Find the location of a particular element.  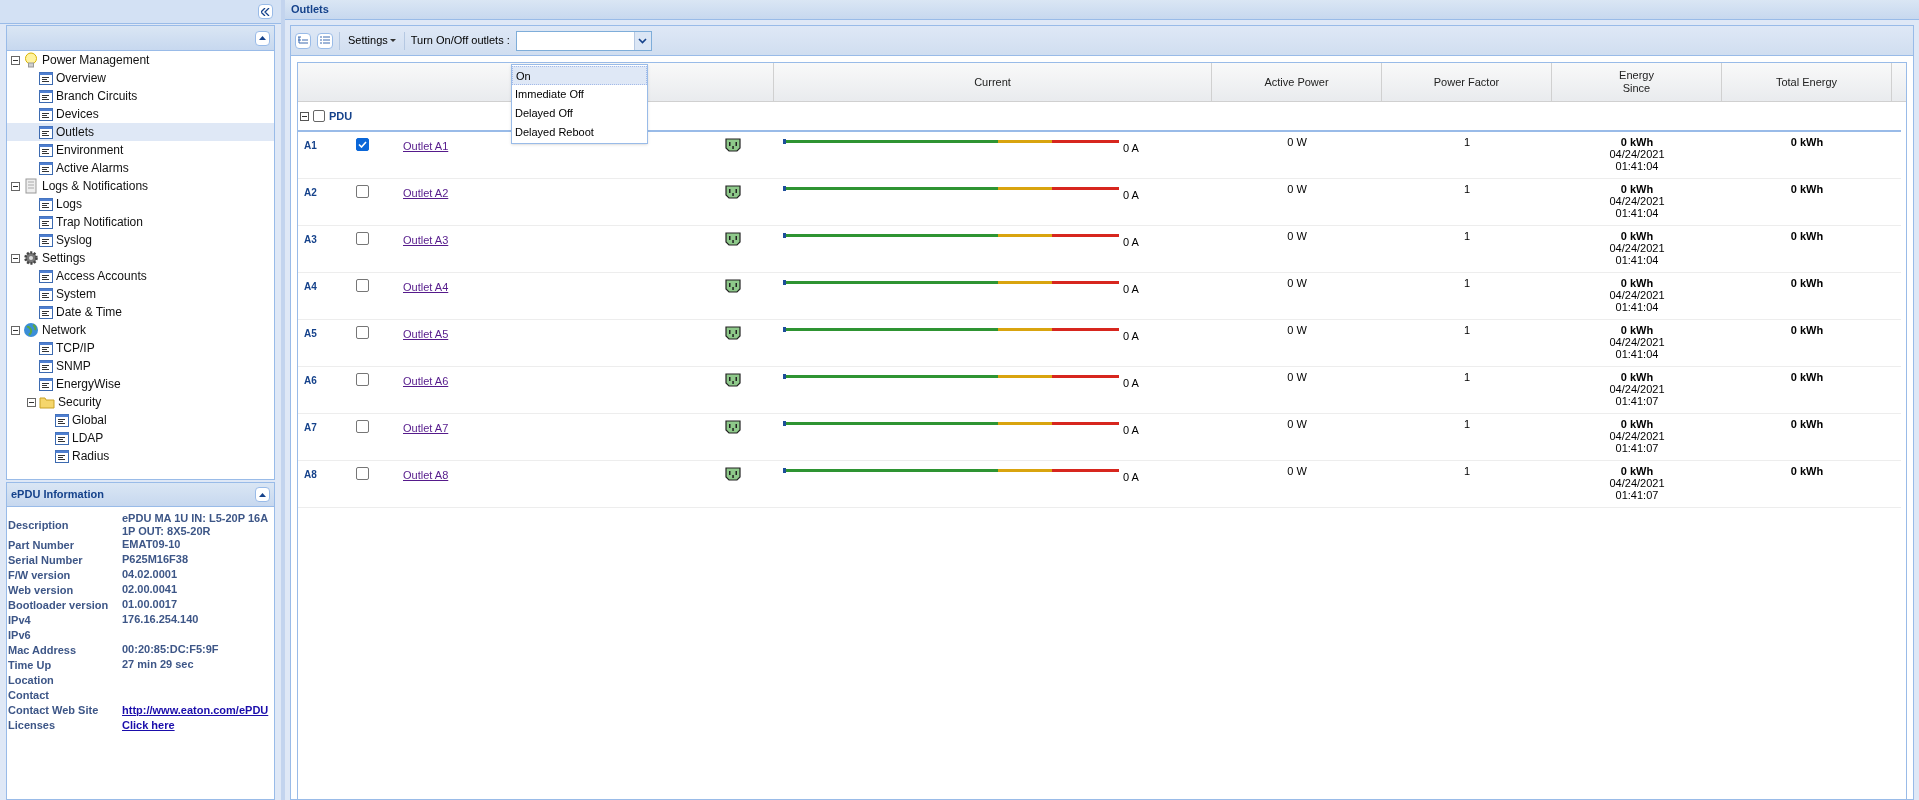

column-header: Current is located at coordinates (992, 82).